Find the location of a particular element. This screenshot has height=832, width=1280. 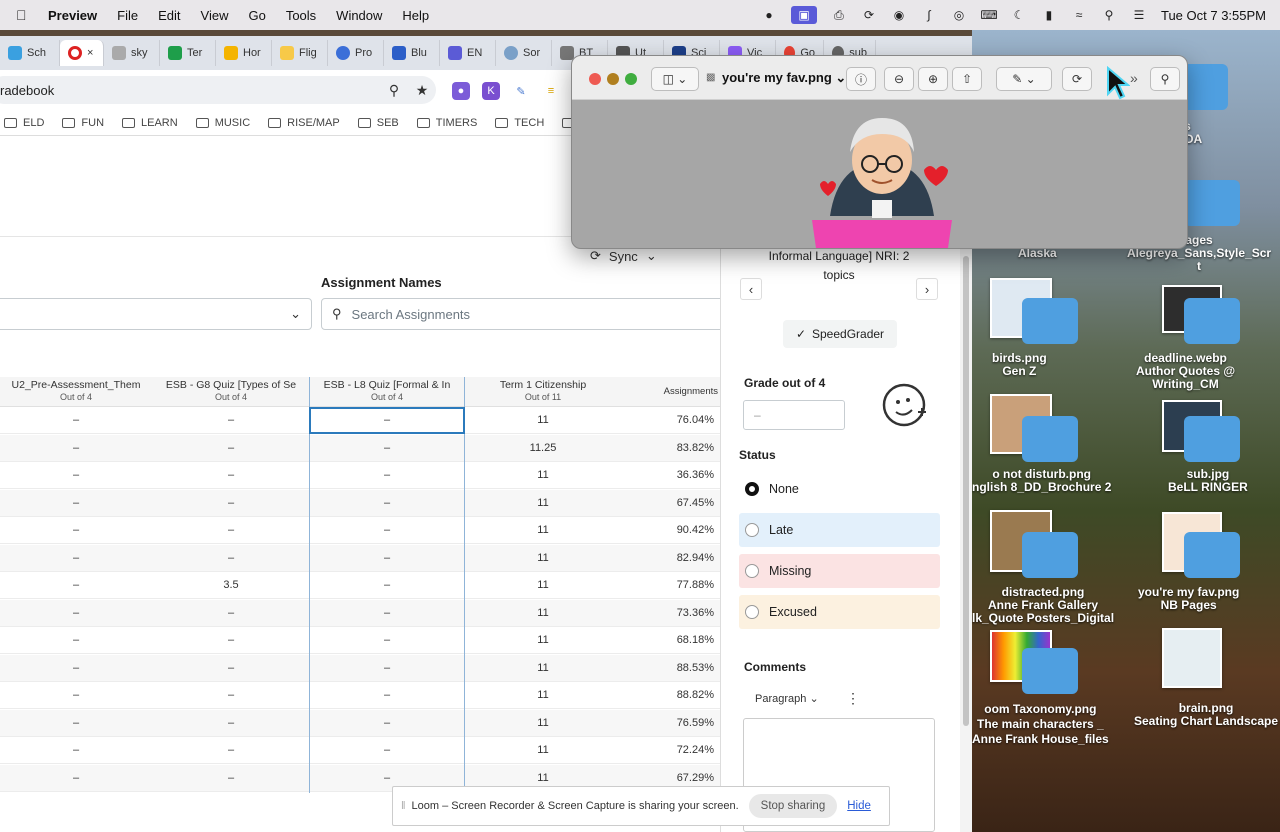

zoom-icon: ⚲ is located at coordinates (394, 90).